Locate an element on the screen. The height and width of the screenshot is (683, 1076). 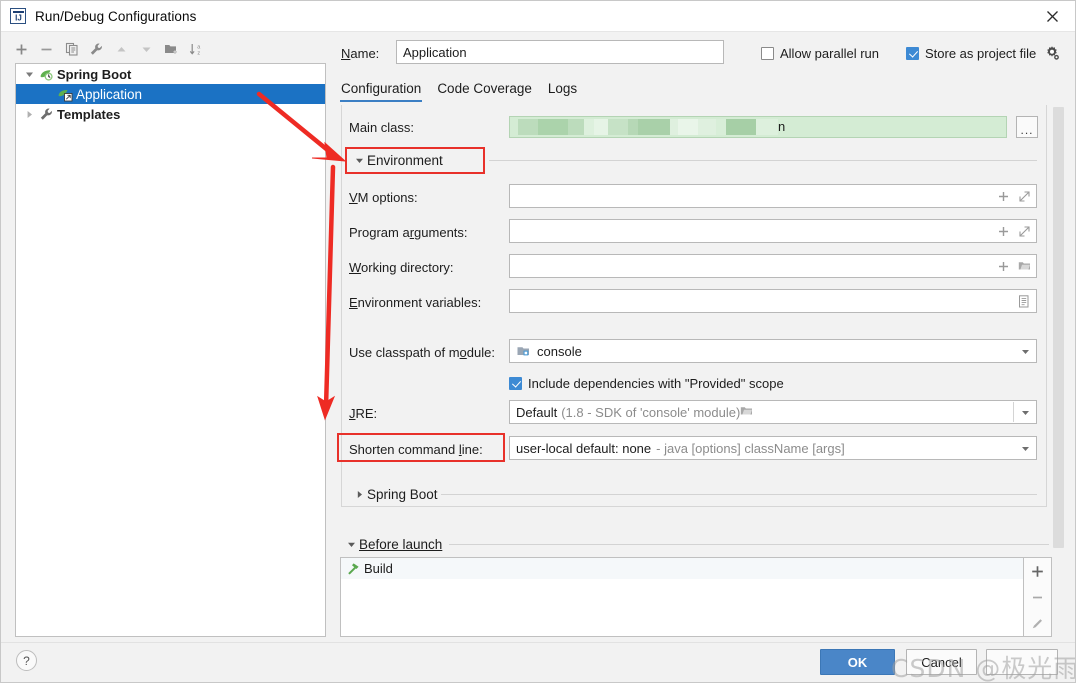
tree-node-templates: Templates is located at coordinates (170, 114).